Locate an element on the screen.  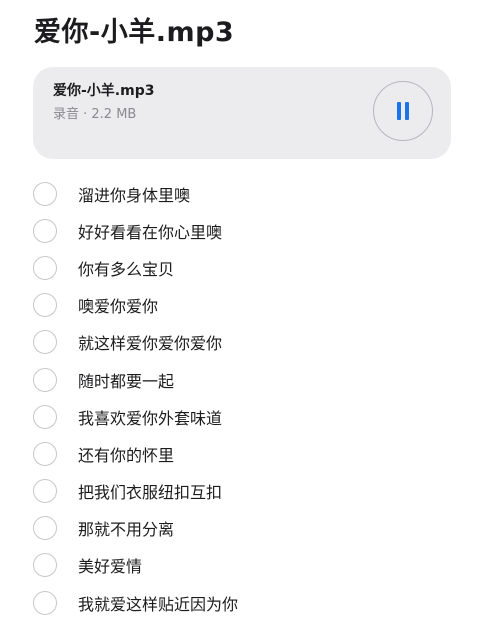
checklist-item: 我喜欢爱你外套味道 is located at coordinates (253, 416).